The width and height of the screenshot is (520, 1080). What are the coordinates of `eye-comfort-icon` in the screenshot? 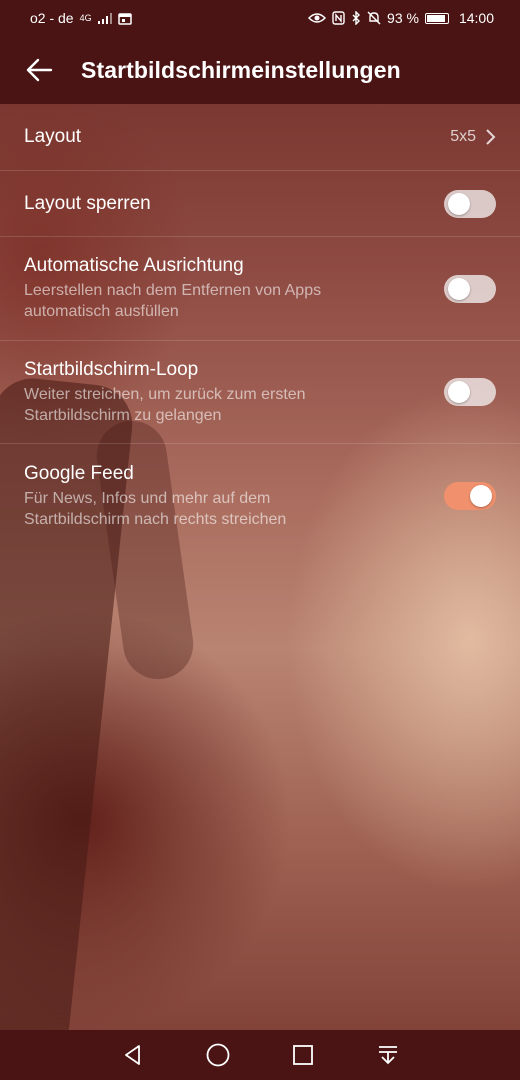 It's located at (317, 18).